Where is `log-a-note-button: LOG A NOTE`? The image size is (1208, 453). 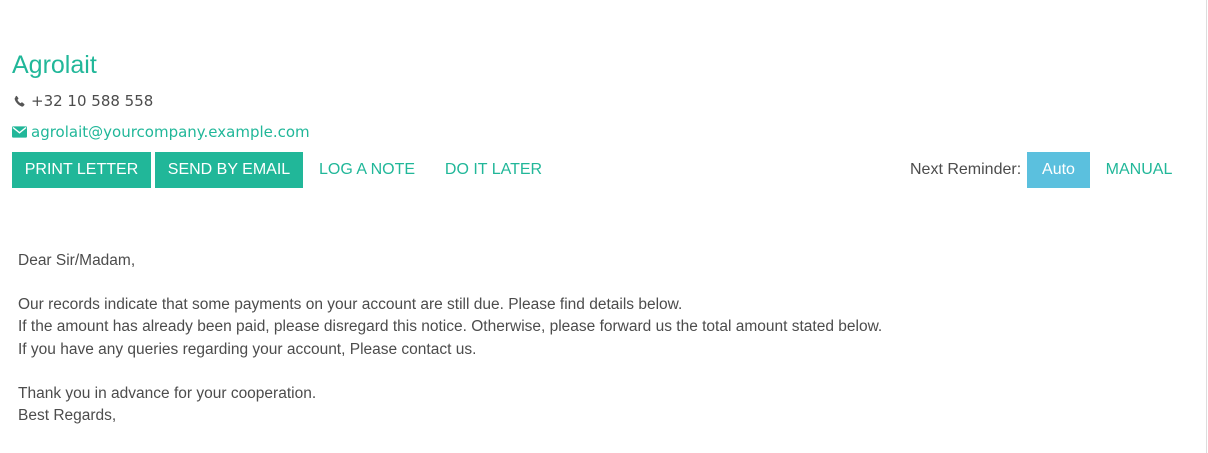 log-a-note-button: LOG A NOTE is located at coordinates (367, 170).